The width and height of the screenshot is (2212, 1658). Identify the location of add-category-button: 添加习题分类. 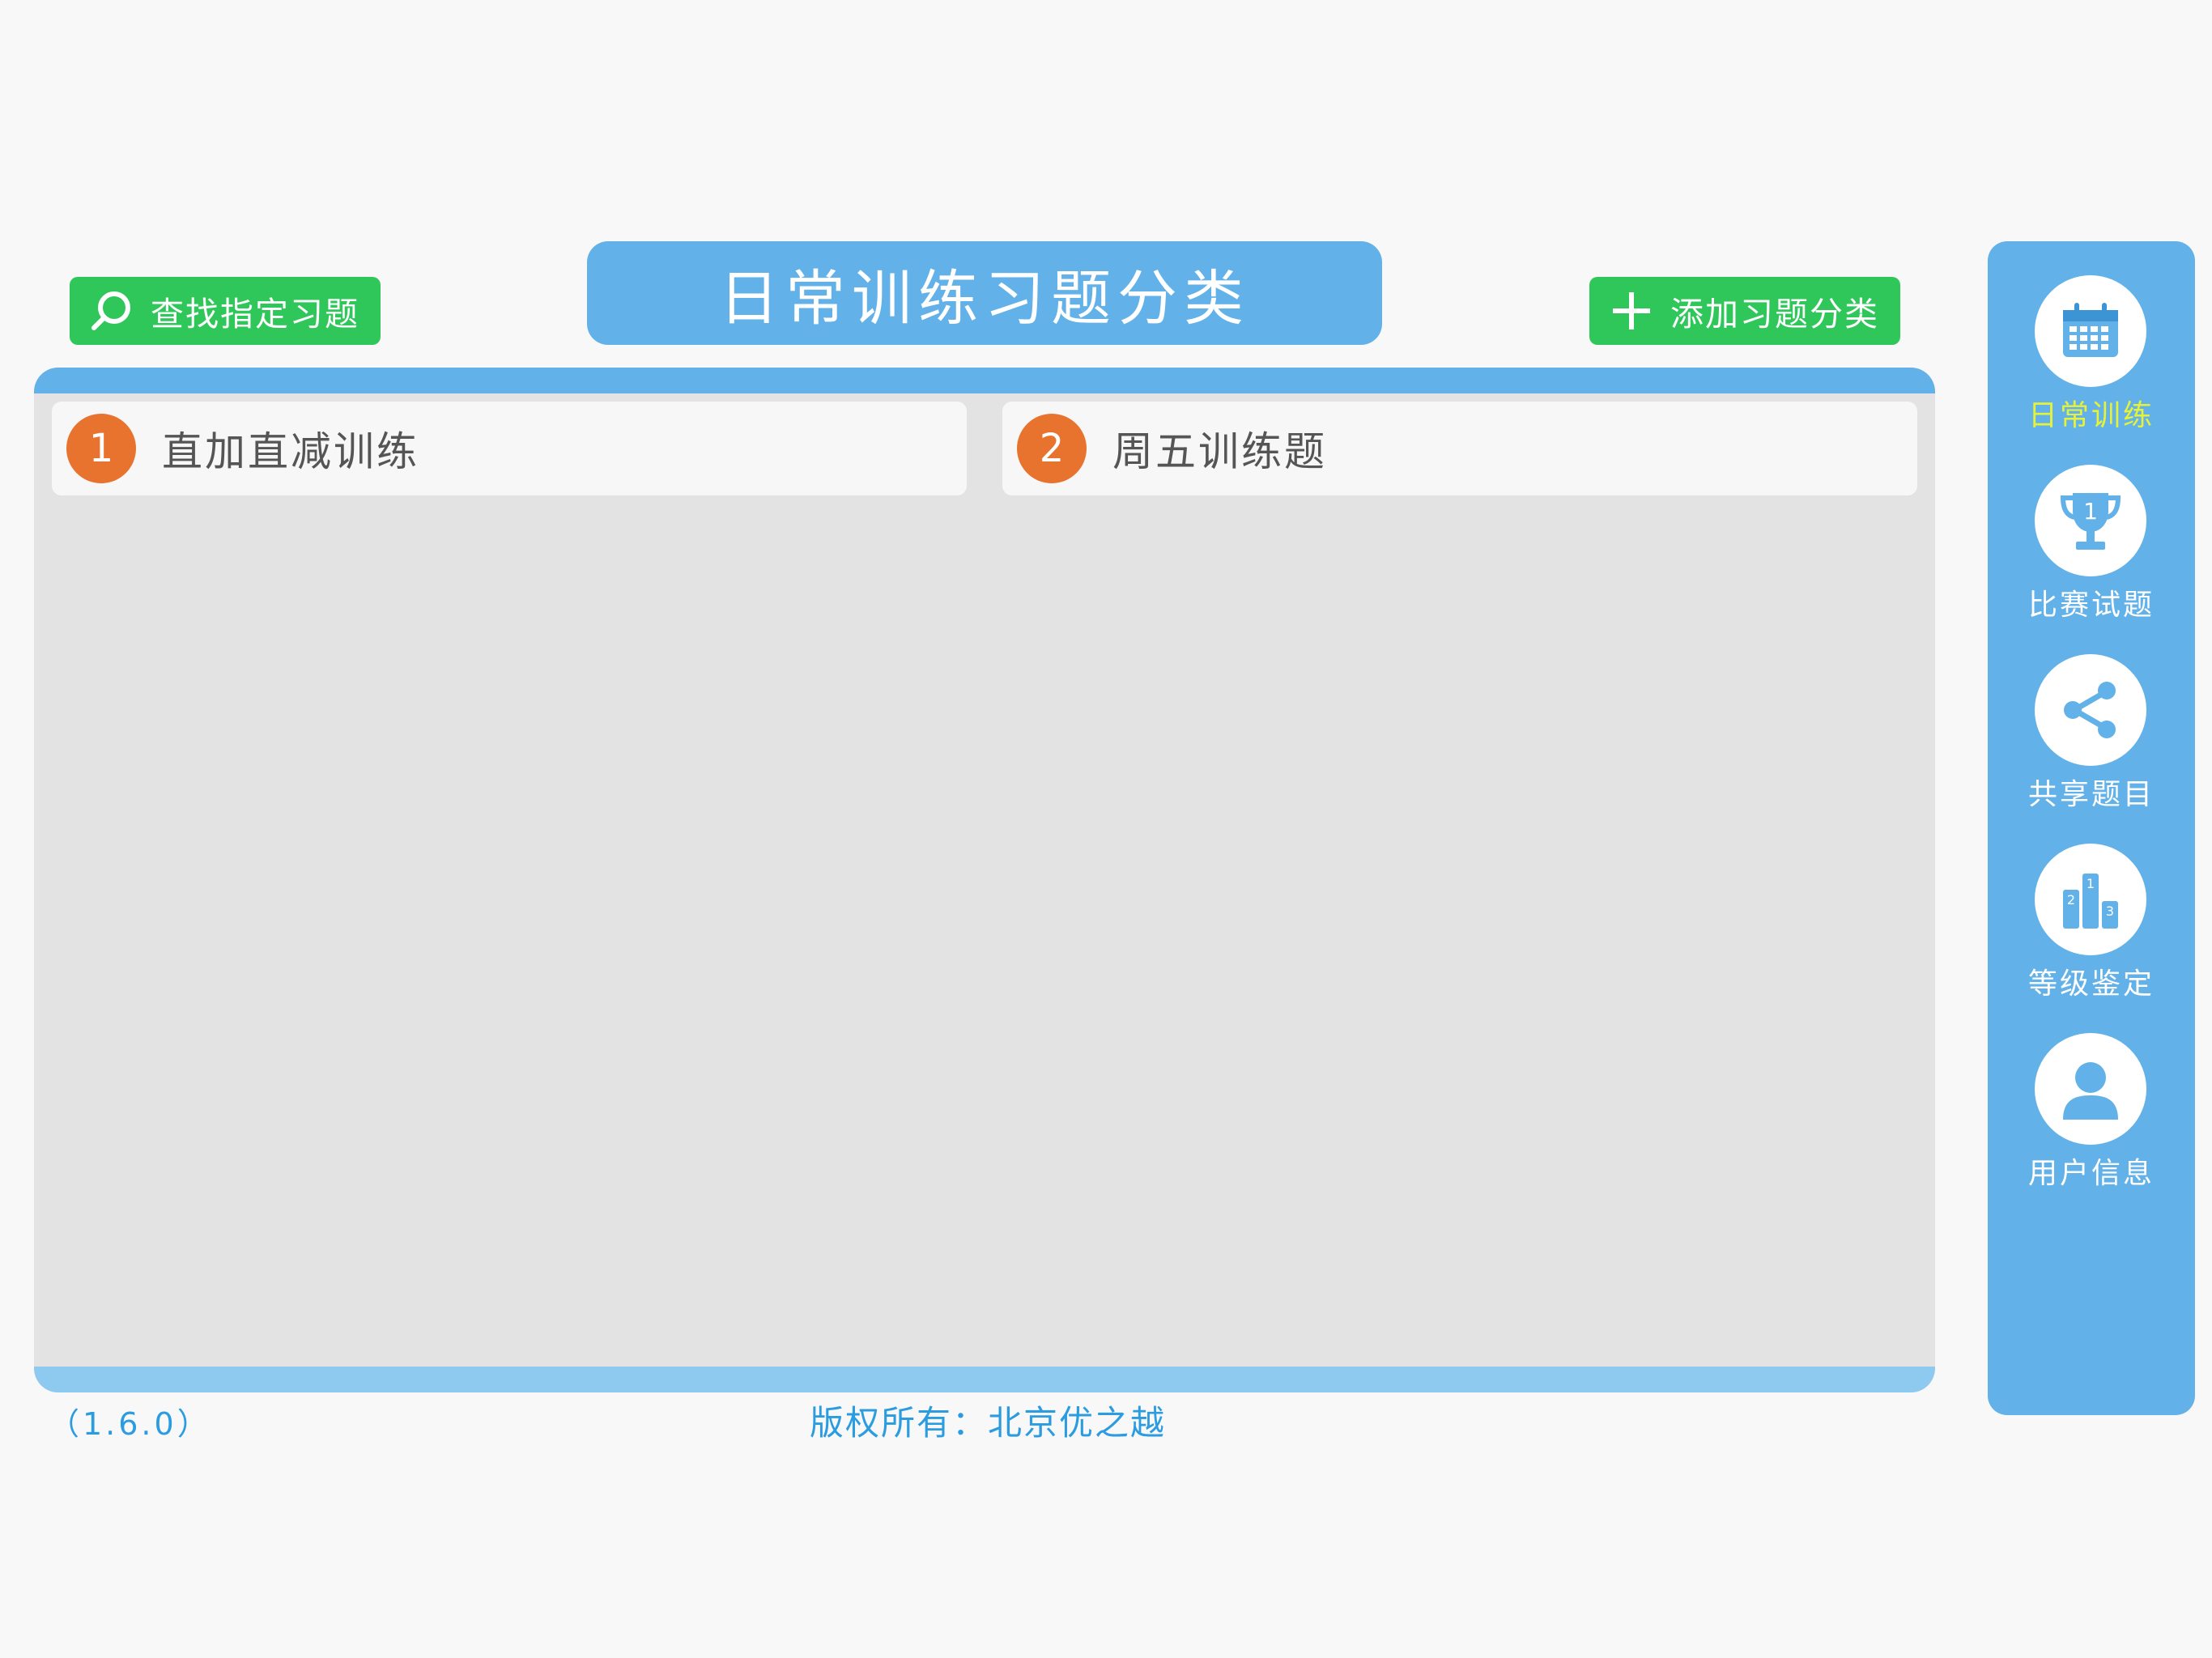
(1745, 311).